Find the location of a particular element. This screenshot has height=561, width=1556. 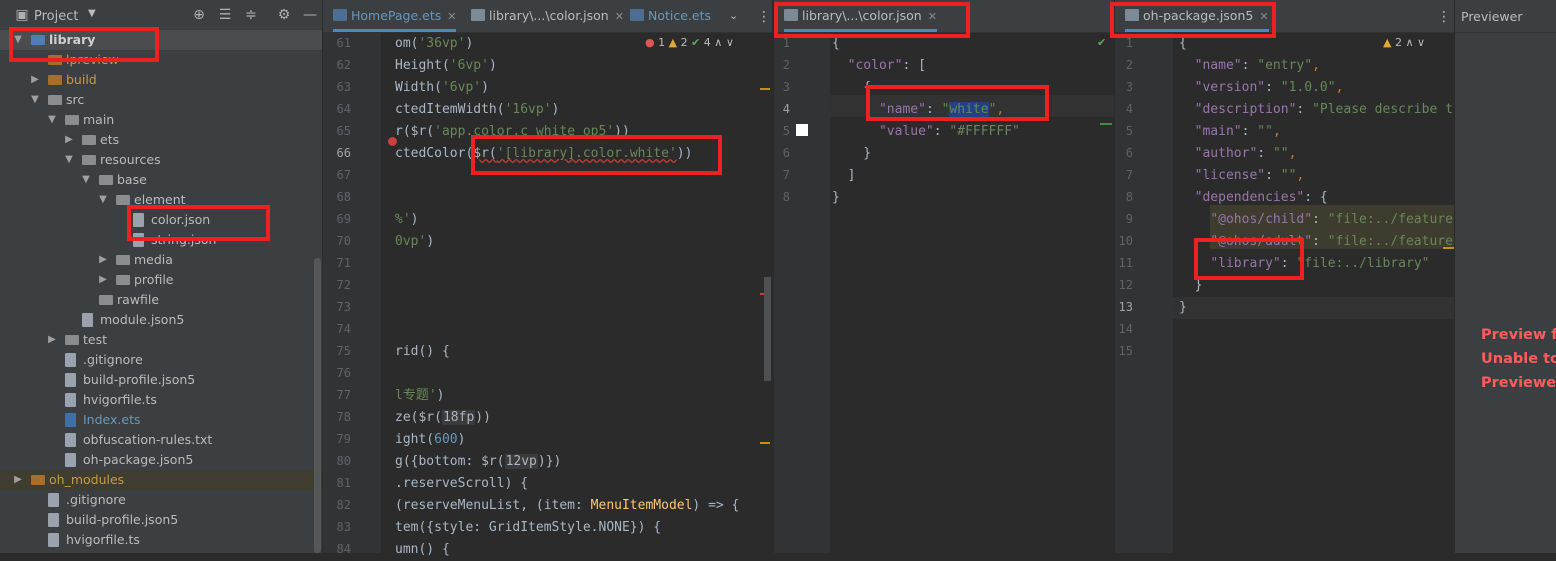

tree-item: ▶ ets is located at coordinates (161, 140).